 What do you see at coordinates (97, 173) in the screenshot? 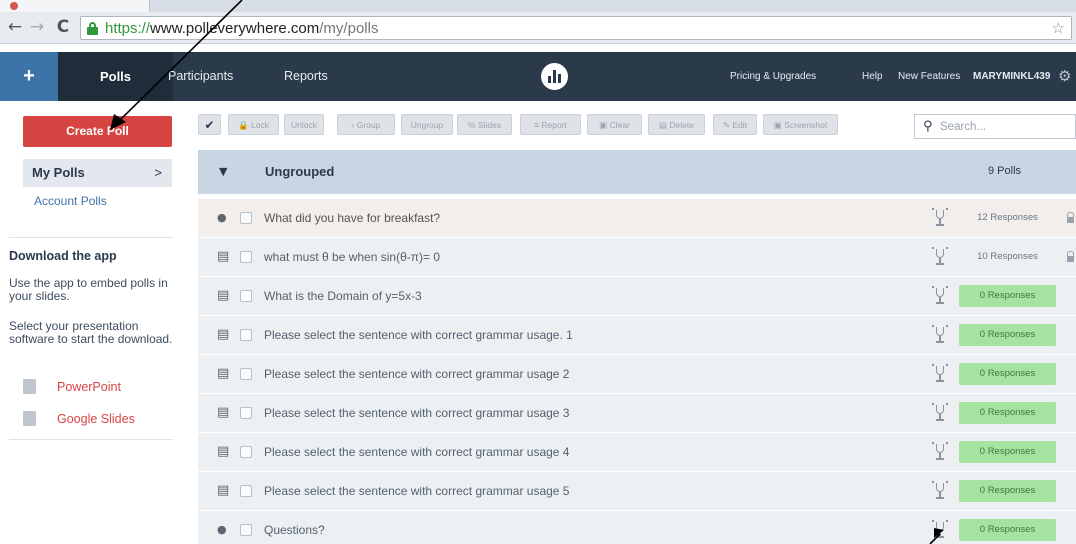
I see `sidebar-item-my-polls: My Polls >` at bounding box center [97, 173].